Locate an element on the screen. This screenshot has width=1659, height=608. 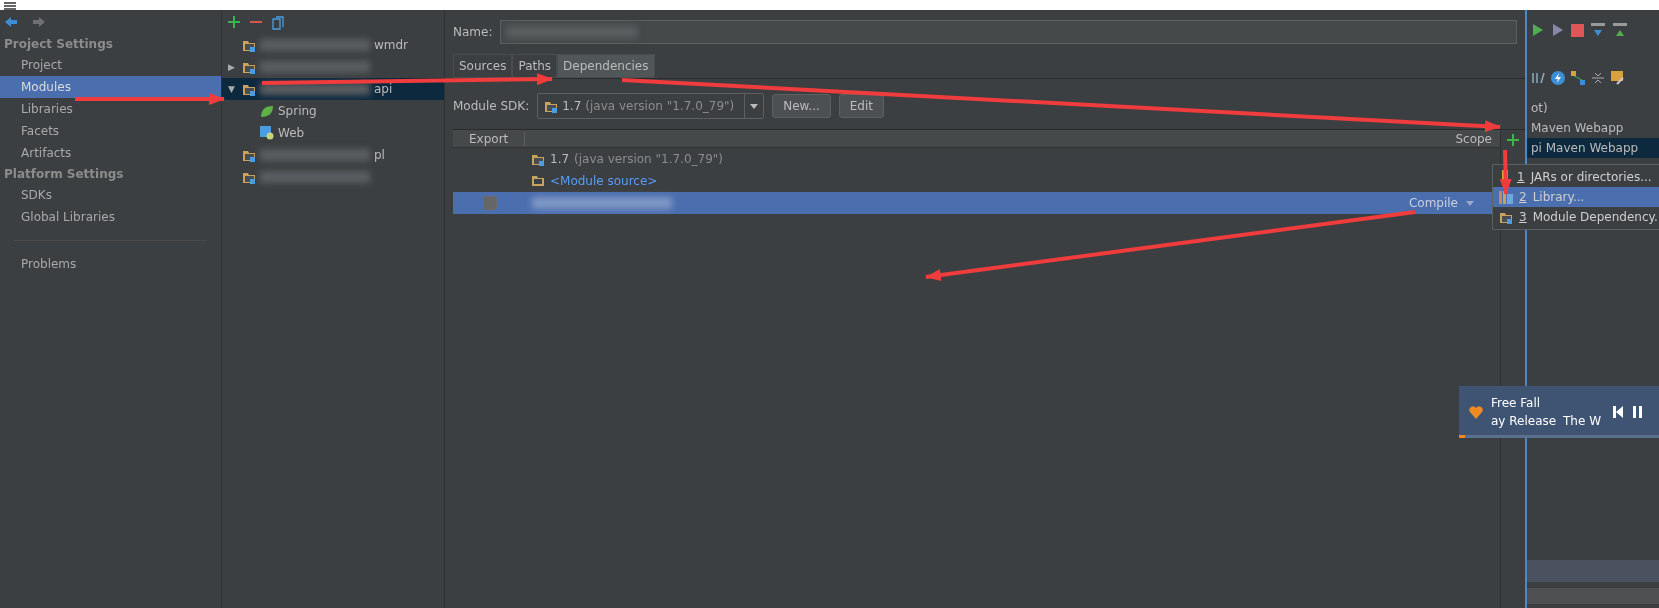
expand-toggle: ▼ is located at coordinates (231, 89).